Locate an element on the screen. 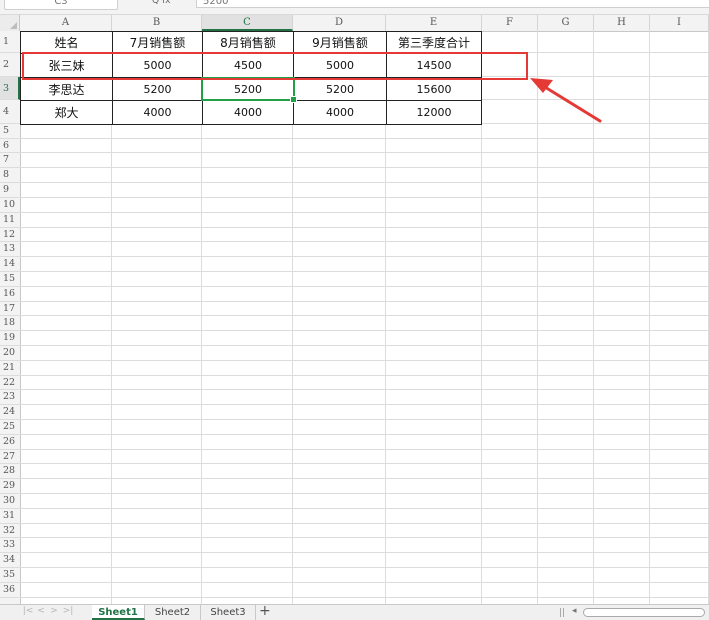 The height and width of the screenshot is (620, 709). nav-next-icon: > is located at coordinates (54, 611).